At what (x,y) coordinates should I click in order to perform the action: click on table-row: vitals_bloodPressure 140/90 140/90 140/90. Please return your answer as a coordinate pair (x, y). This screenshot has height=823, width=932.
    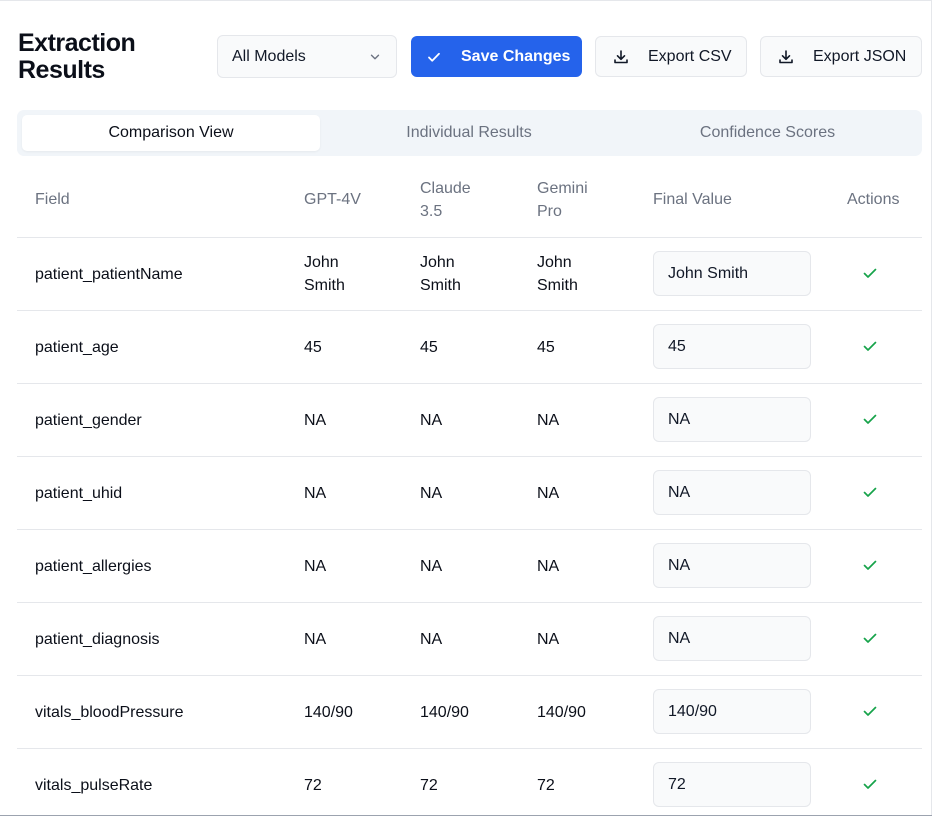
    Looking at the image, I should click on (469, 712).